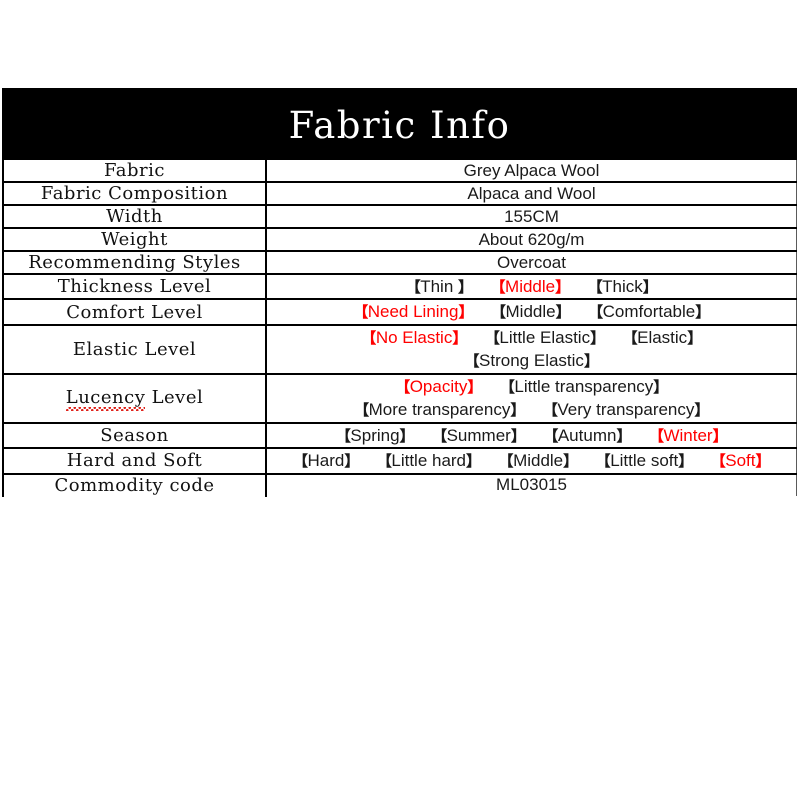 This screenshot has width=800, height=800. I want to click on value-text: Overcoat, so click(531, 262).